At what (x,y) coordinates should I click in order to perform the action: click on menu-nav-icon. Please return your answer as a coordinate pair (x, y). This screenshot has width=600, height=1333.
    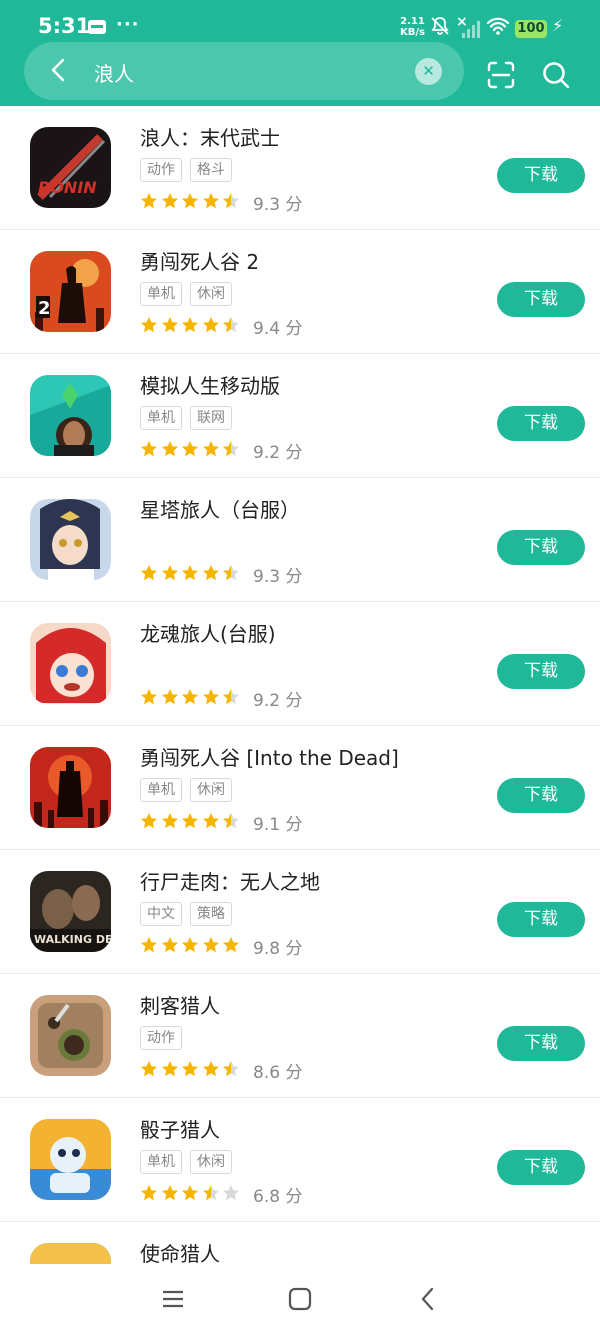
    Looking at the image, I should click on (173, 1299).